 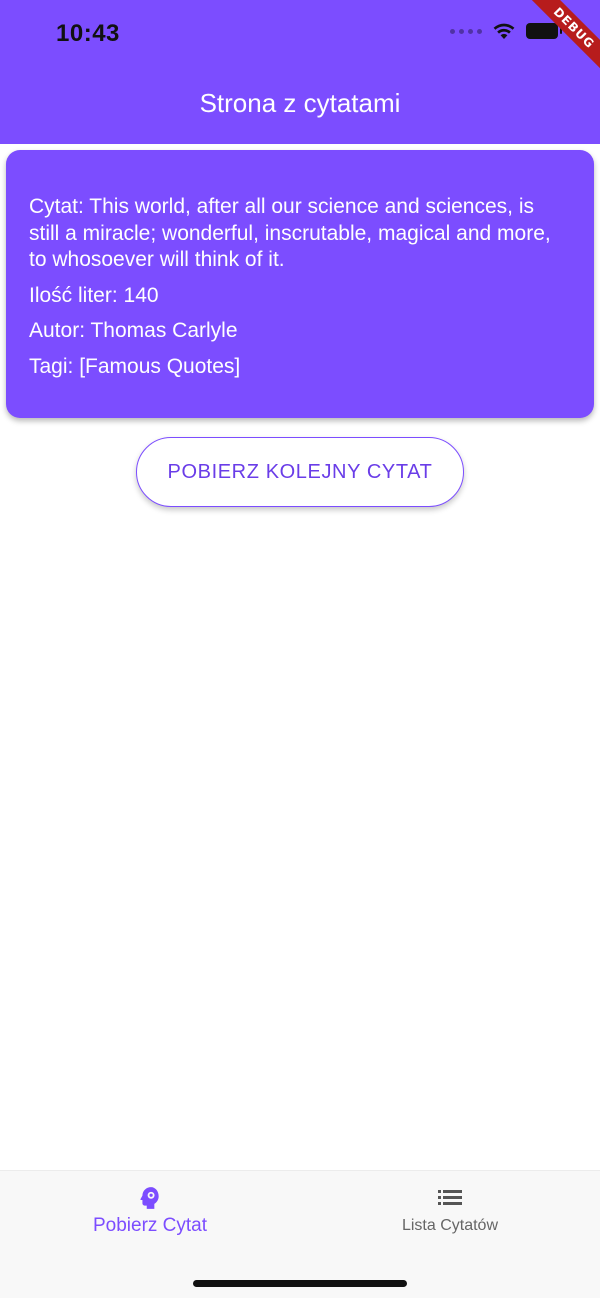 I want to click on status-icons, so click(x=506, y=31).